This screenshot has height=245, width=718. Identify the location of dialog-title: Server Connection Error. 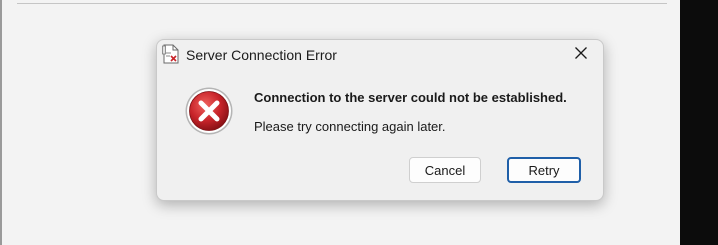
(261, 55).